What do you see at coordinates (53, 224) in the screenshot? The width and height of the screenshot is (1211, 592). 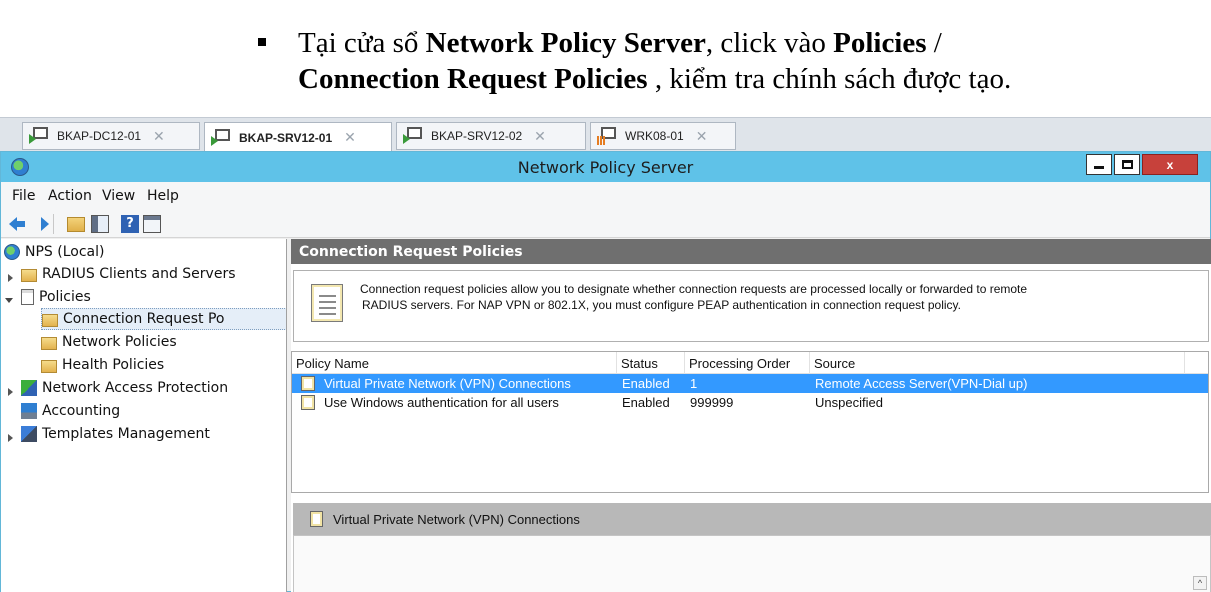 I see `toolbar-separator` at bounding box center [53, 224].